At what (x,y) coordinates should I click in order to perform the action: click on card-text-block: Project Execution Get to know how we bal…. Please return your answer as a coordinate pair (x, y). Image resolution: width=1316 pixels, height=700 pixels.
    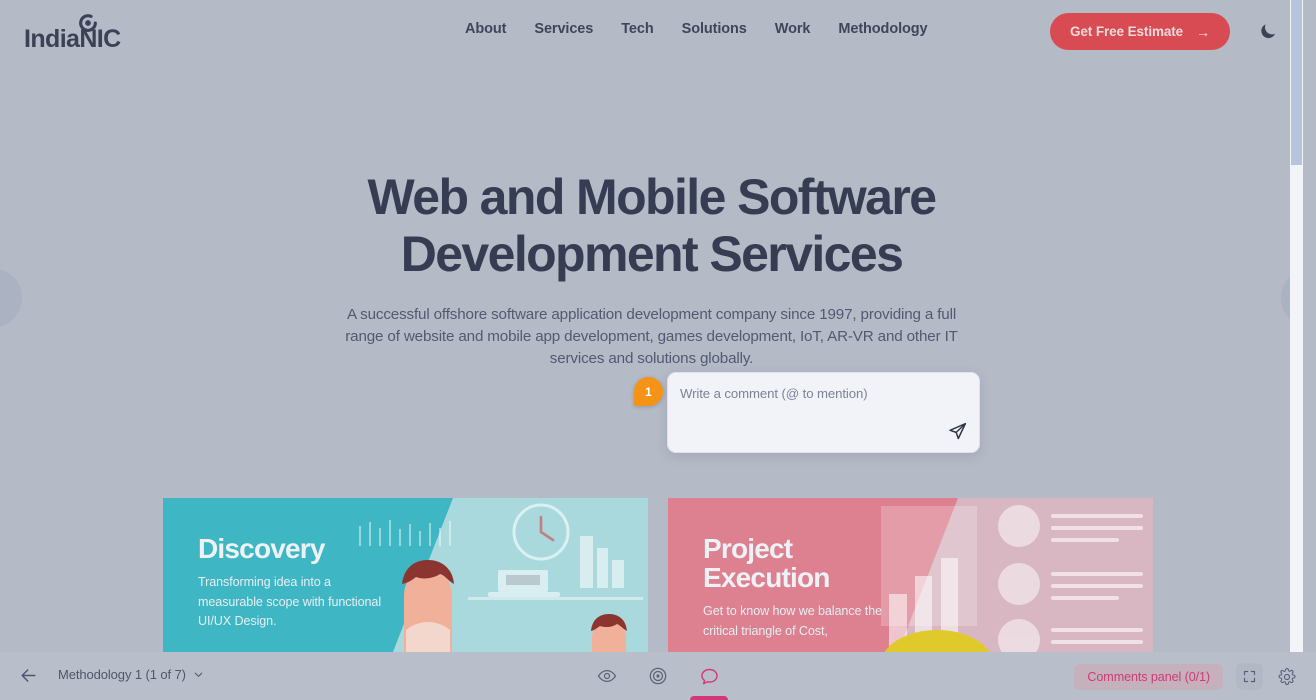
    Looking at the image, I should click on (800, 587).